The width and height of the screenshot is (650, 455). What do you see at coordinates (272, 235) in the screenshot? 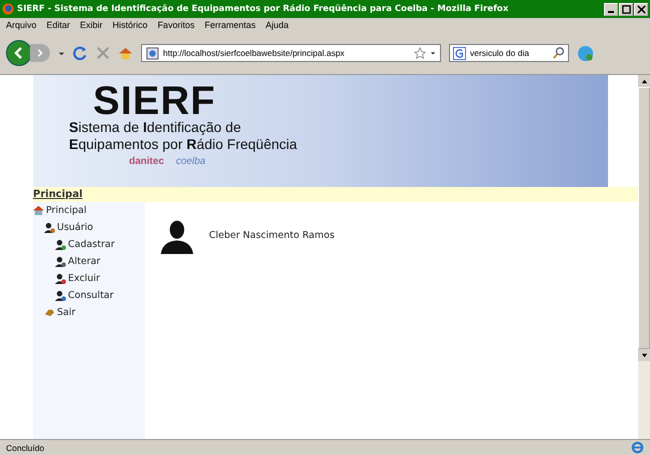
I see `user-name: Cleber Nascimento Ramos` at bounding box center [272, 235].